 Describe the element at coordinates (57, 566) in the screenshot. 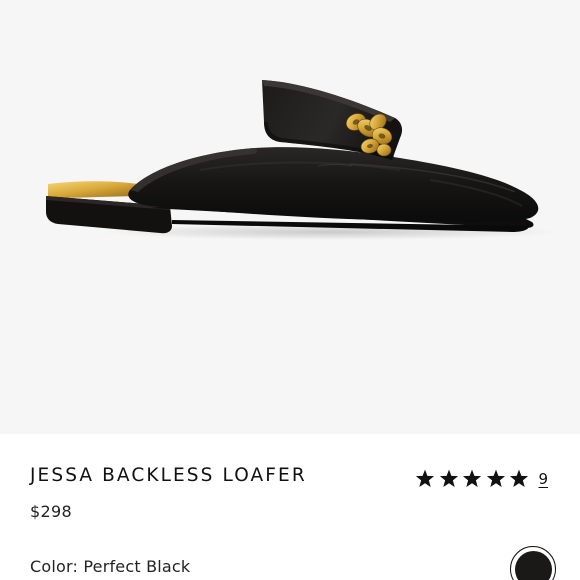

I see `color-label-prefix: Color:` at that location.